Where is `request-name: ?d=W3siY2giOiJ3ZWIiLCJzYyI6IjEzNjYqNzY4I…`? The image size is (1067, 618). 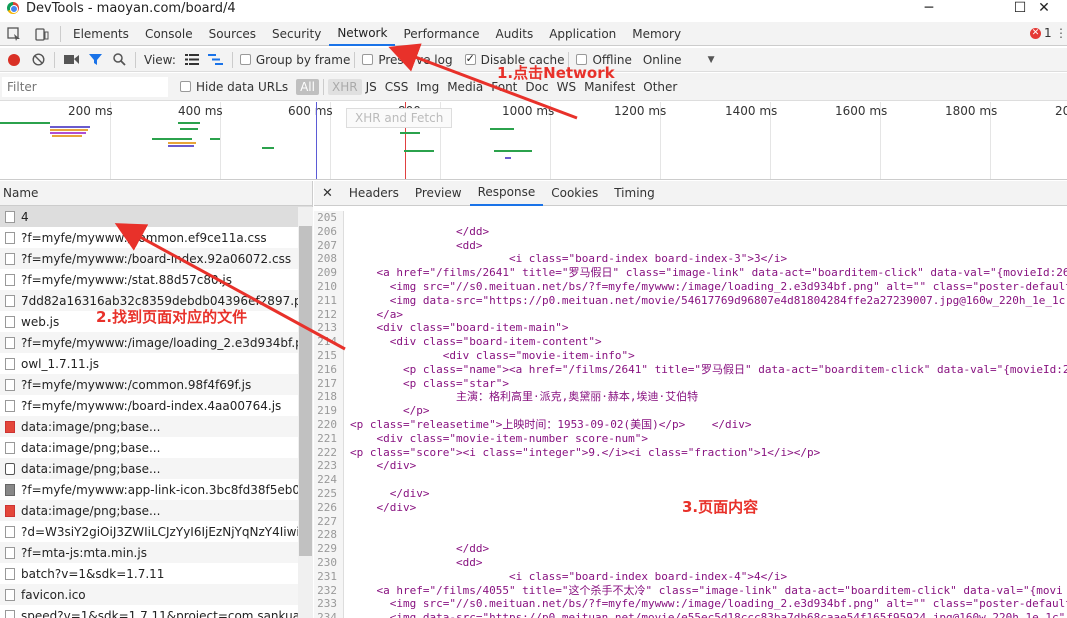 request-name: ?d=W3siY2giOiJ3ZWIiLCJzYyI6IjEzNjYqNzY4I… is located at coordinates (166, 531).